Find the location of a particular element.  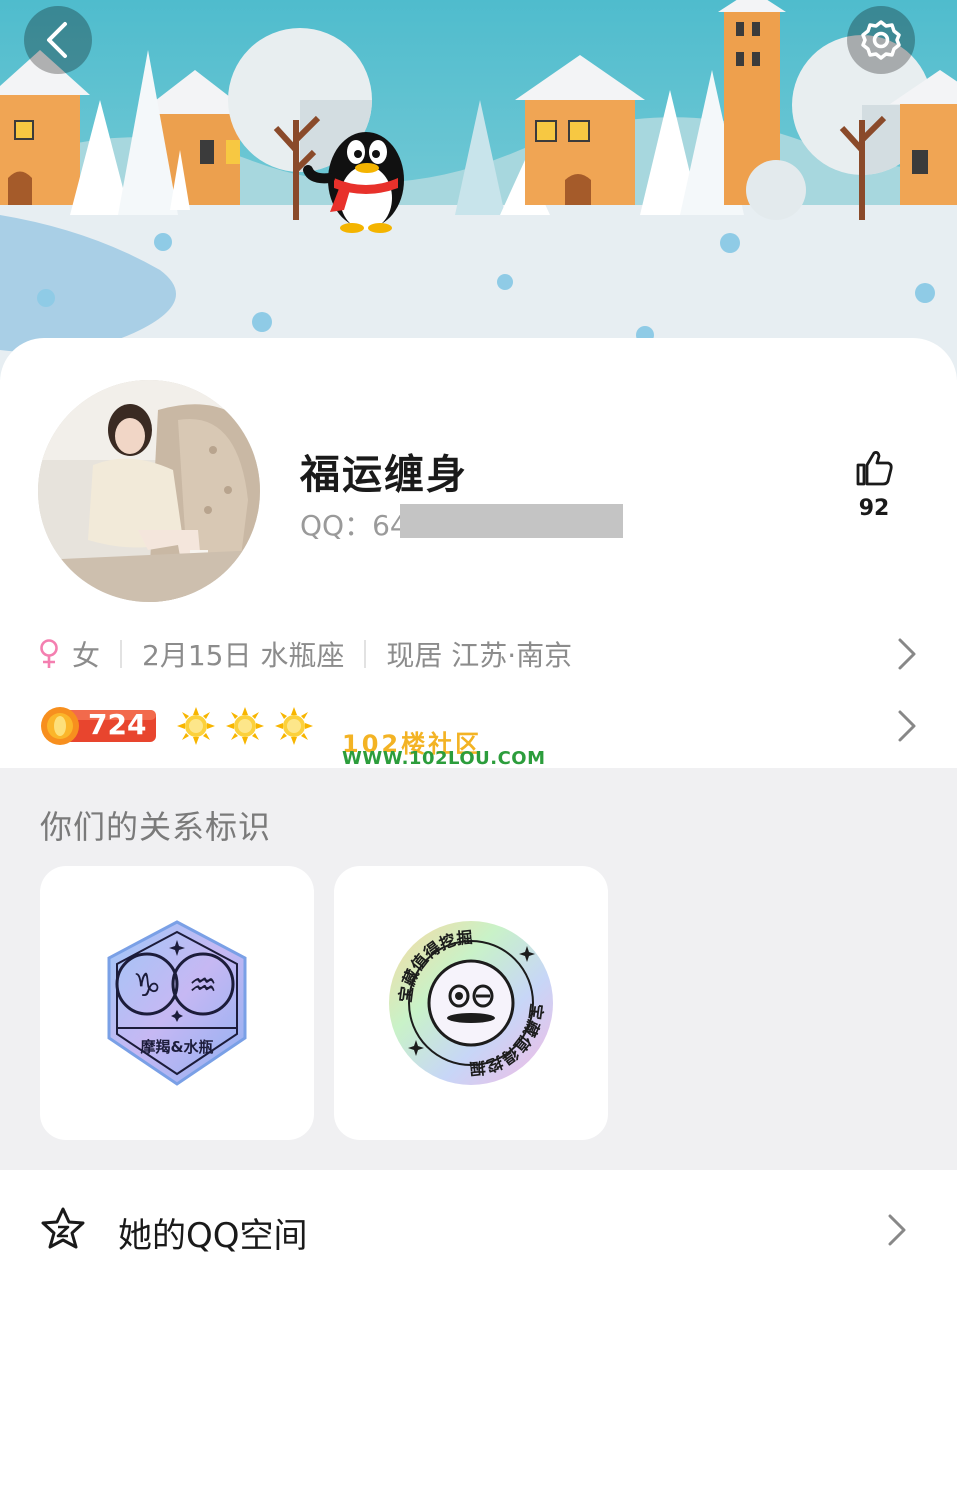

qq-number-redaction is located at coordinates (511, 521).